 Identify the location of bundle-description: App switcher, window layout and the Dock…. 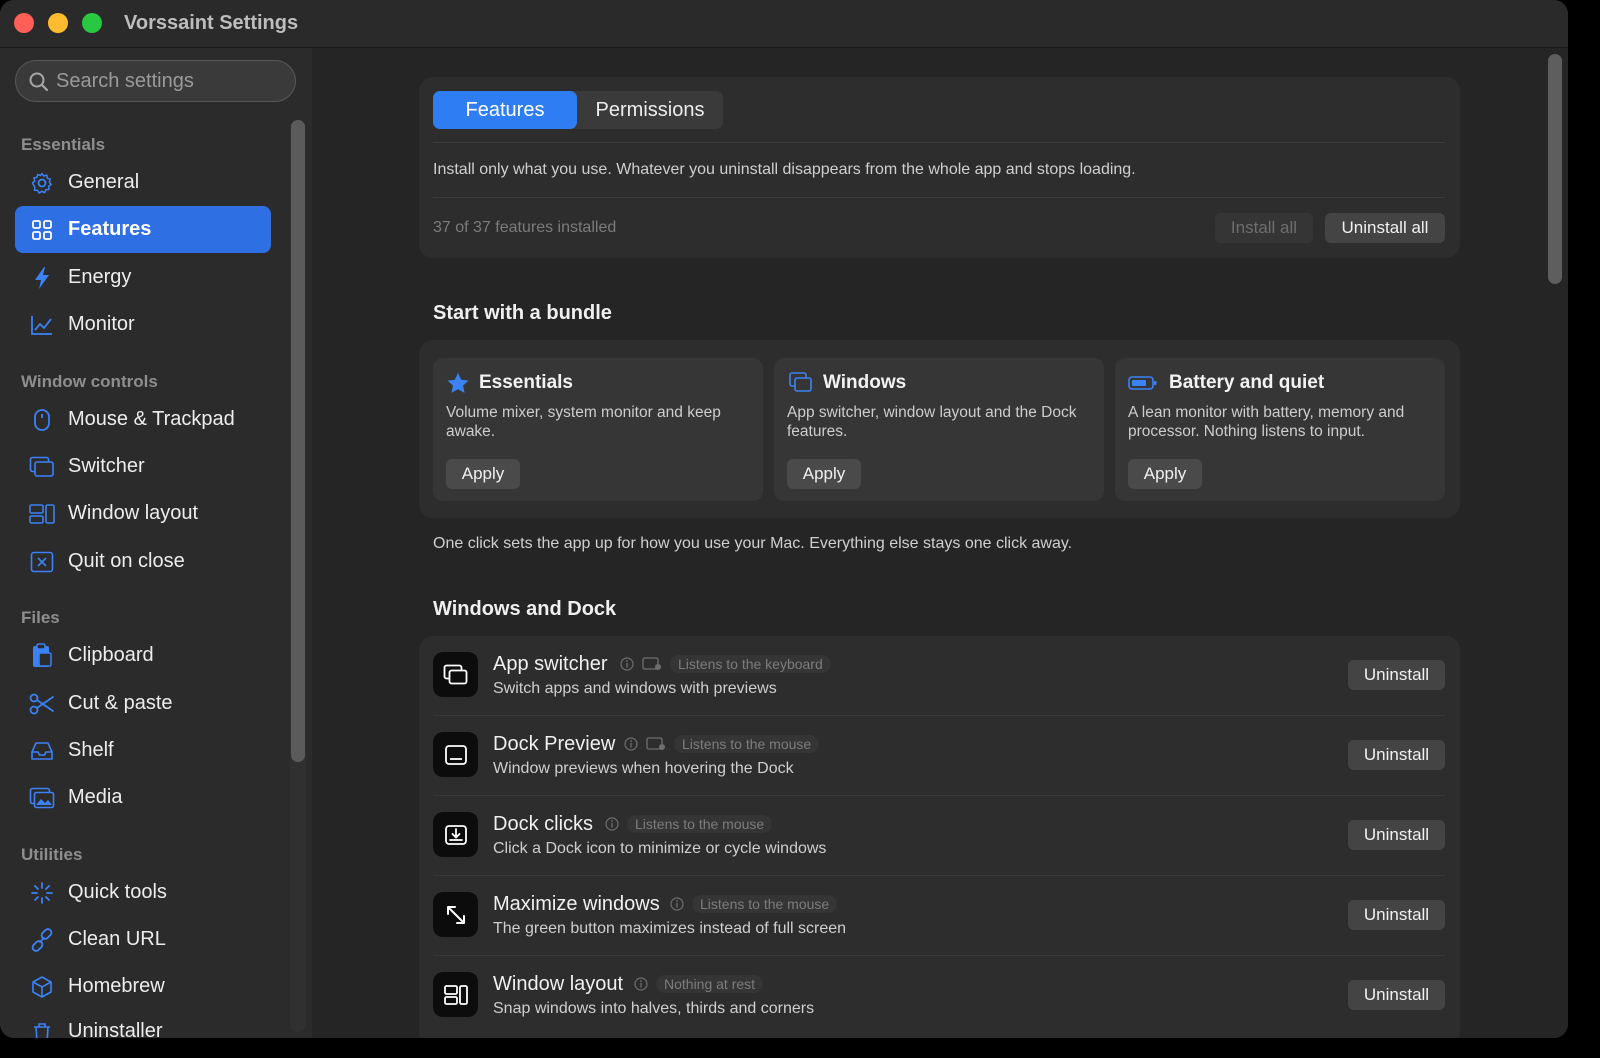
(932, 422).